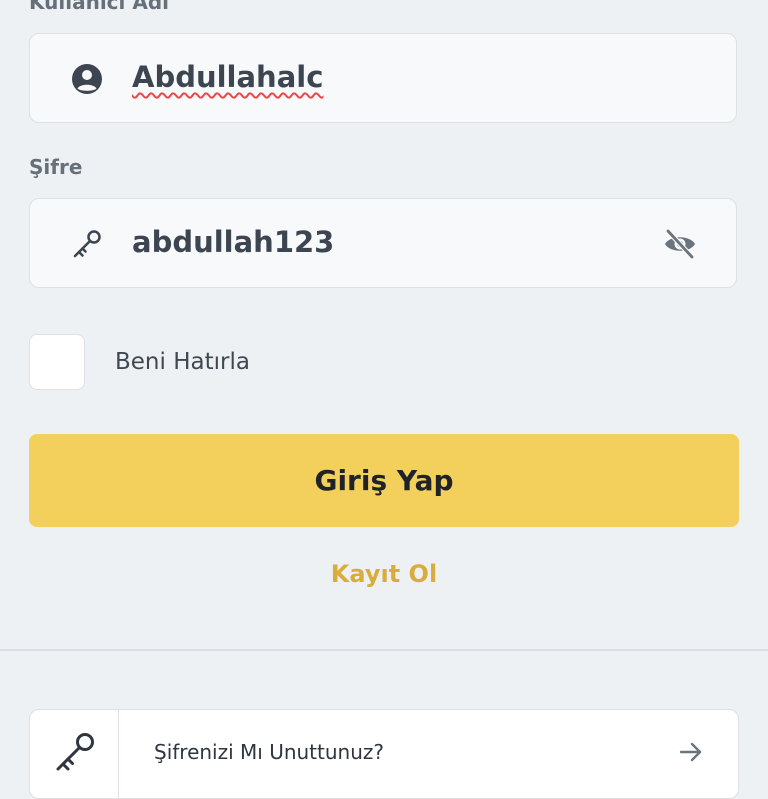  I want to click on password-field: abdullah123, so click(383, 243).